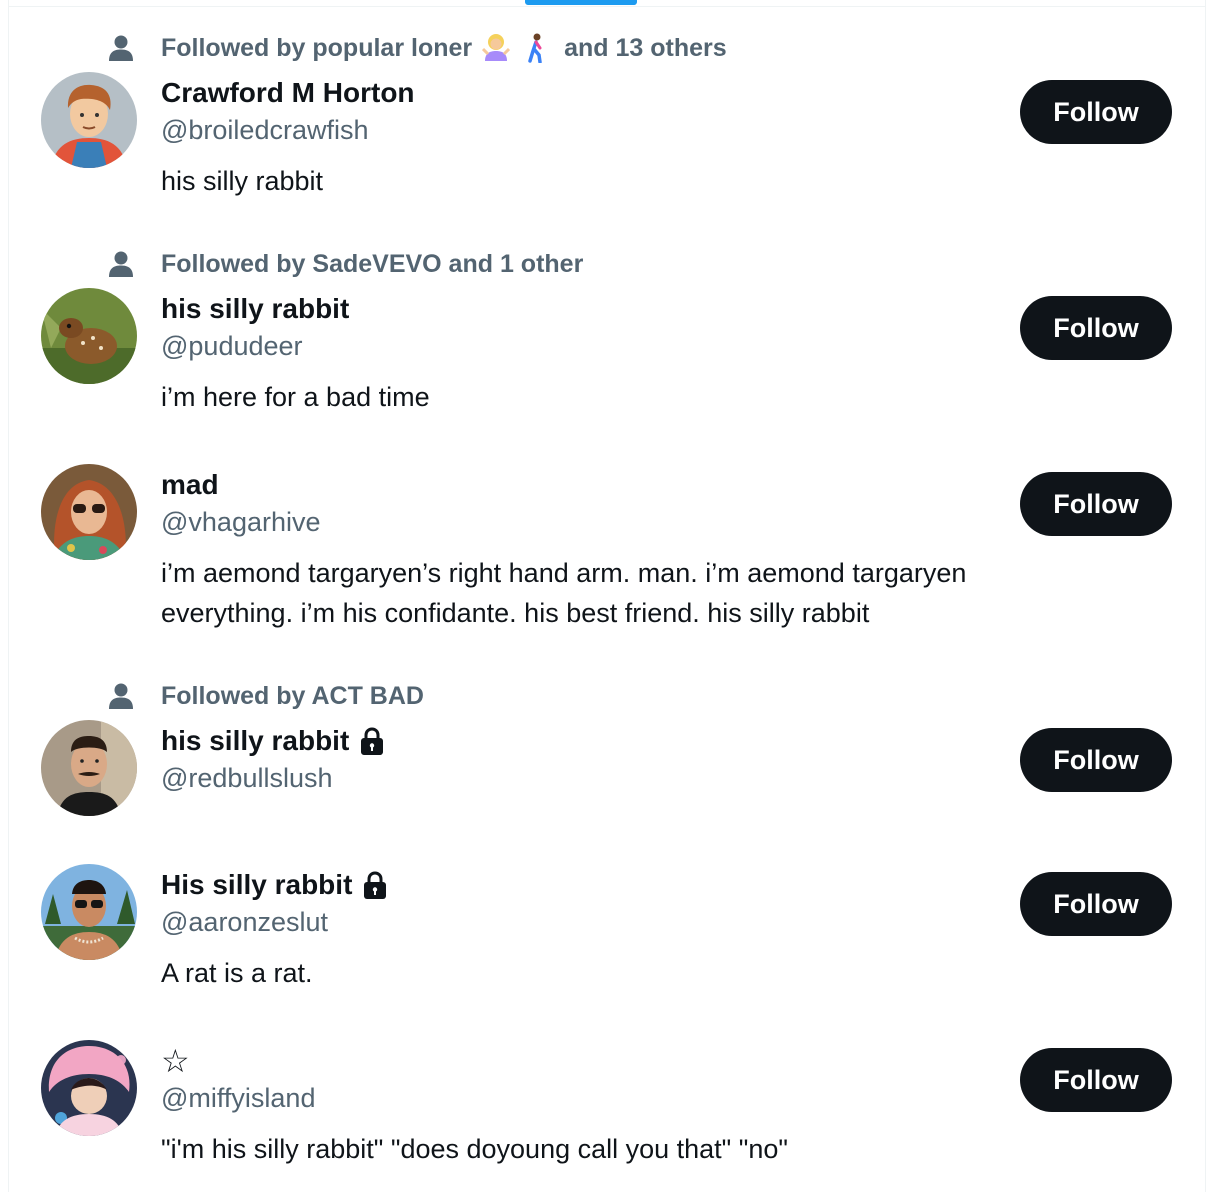  I want to click on cartoon-man-avatar-icon, so click(89, 120).